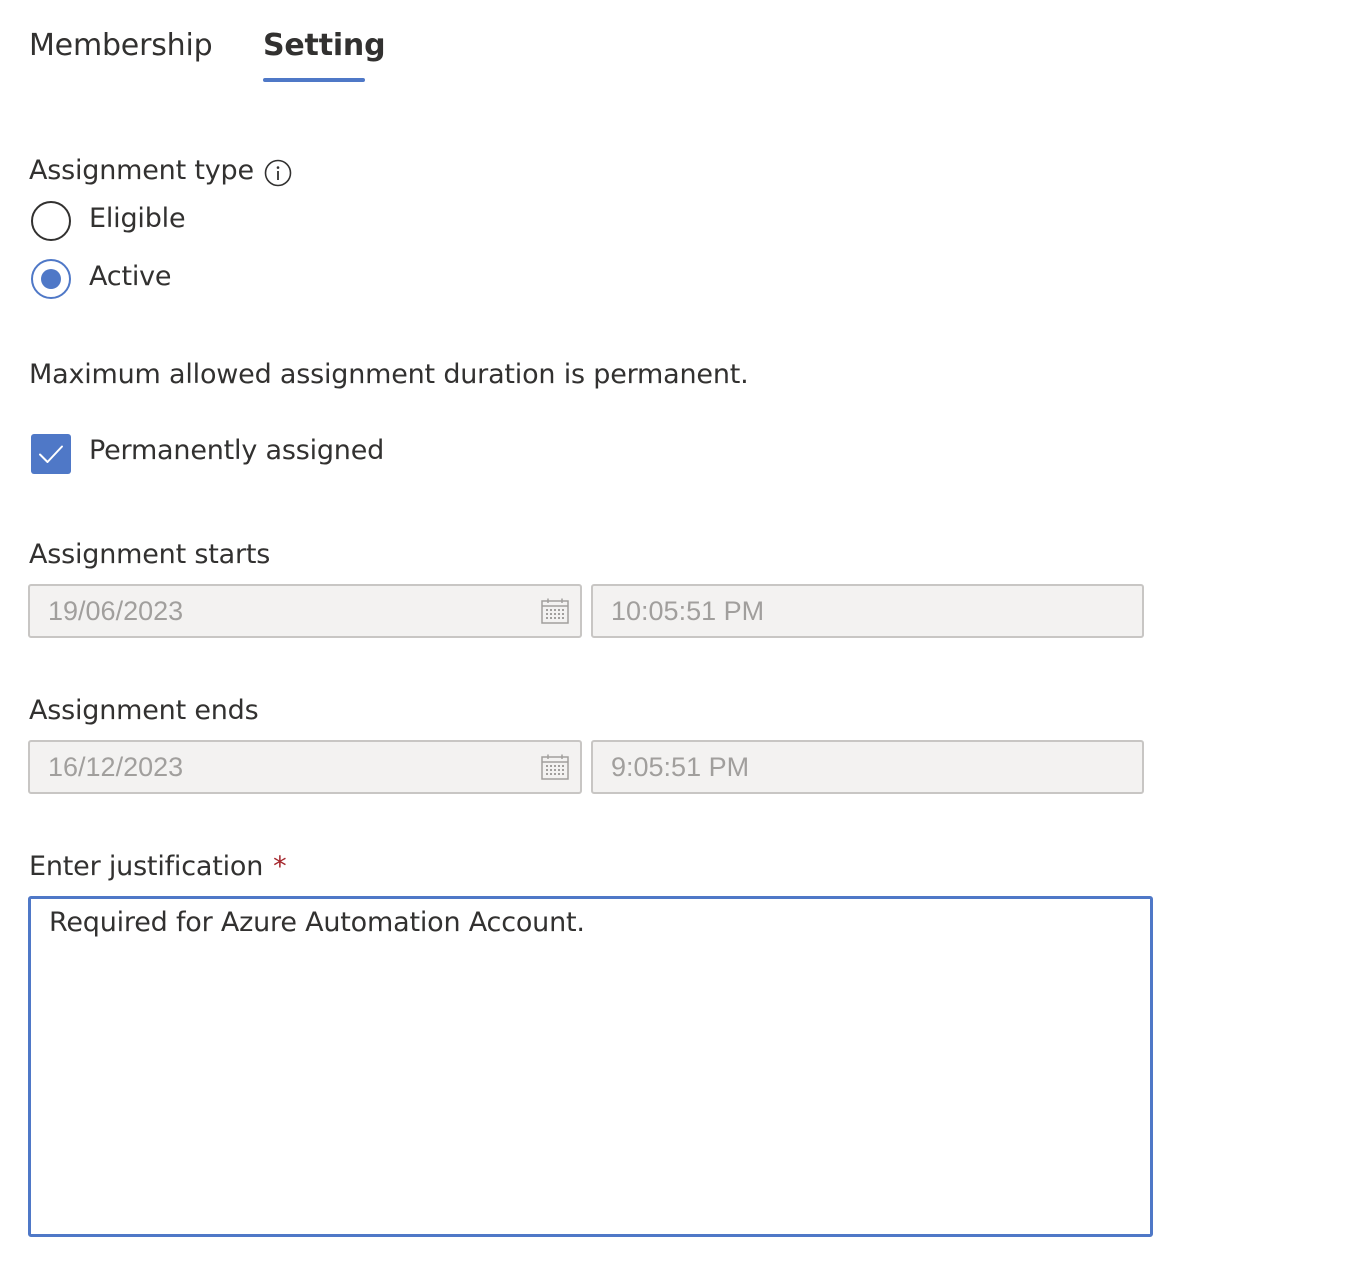  Describe the element at coordinates (150, 554) in the screenshot. I see `assignment-starts-label: Assignment starts` at that location.